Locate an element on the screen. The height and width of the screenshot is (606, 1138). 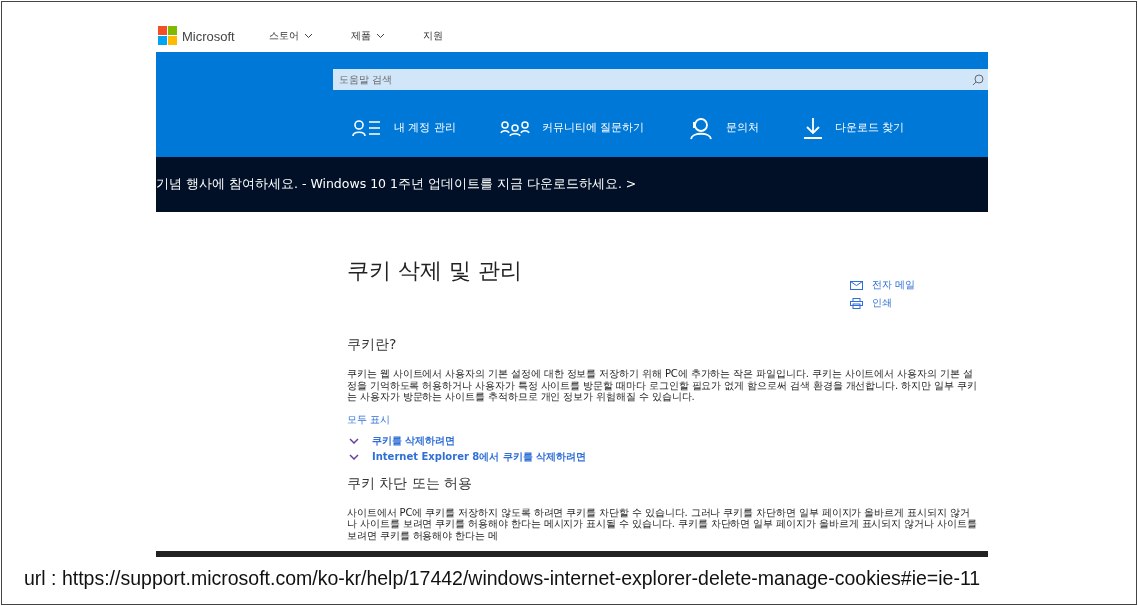
show-all-link: 모두 표시 is located at coordinates (369, 419).